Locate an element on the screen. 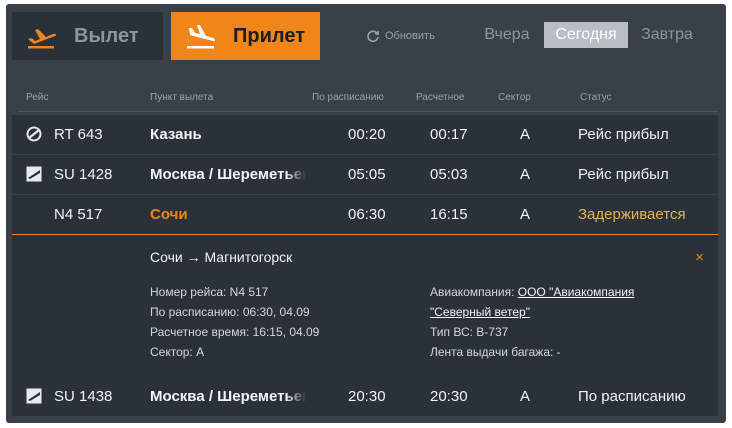  scheduled-time: 05:05 is located at coordinates (367, 174).